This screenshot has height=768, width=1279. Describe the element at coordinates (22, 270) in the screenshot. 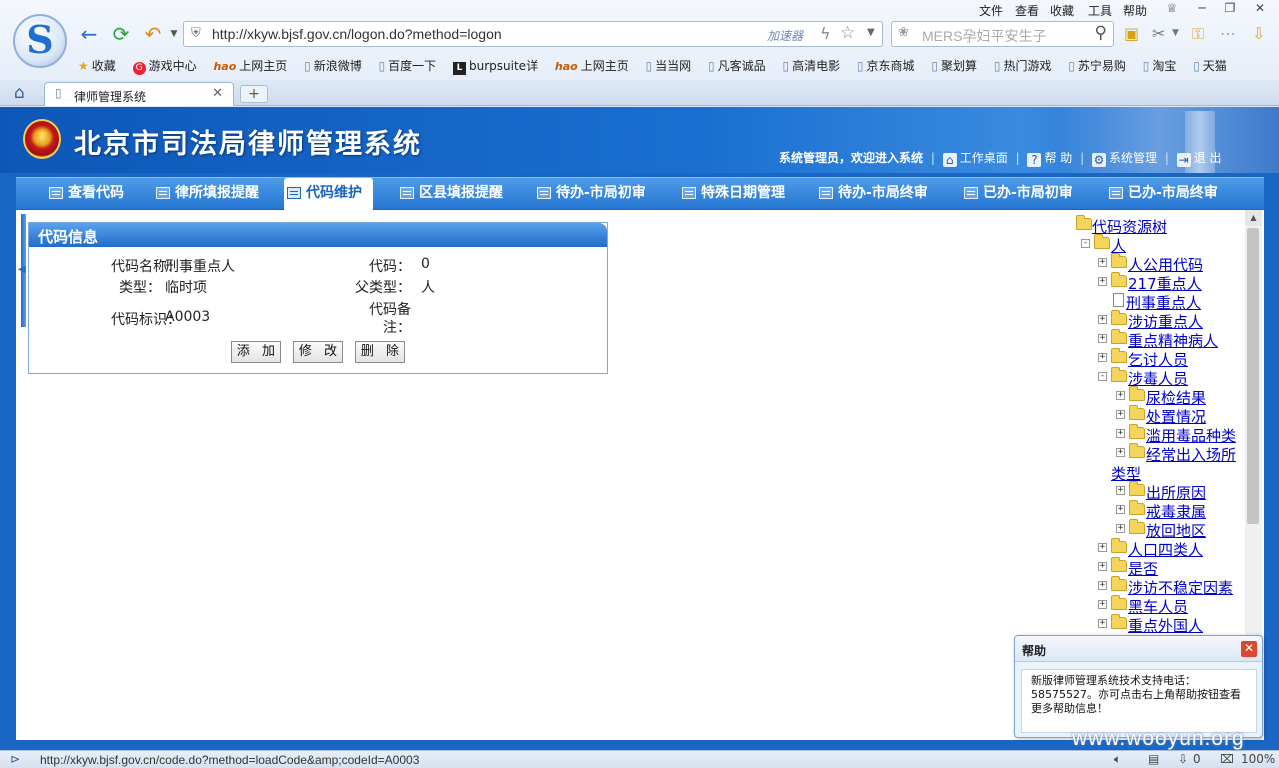

I see `sidebar-toggle: ◀` at that location.